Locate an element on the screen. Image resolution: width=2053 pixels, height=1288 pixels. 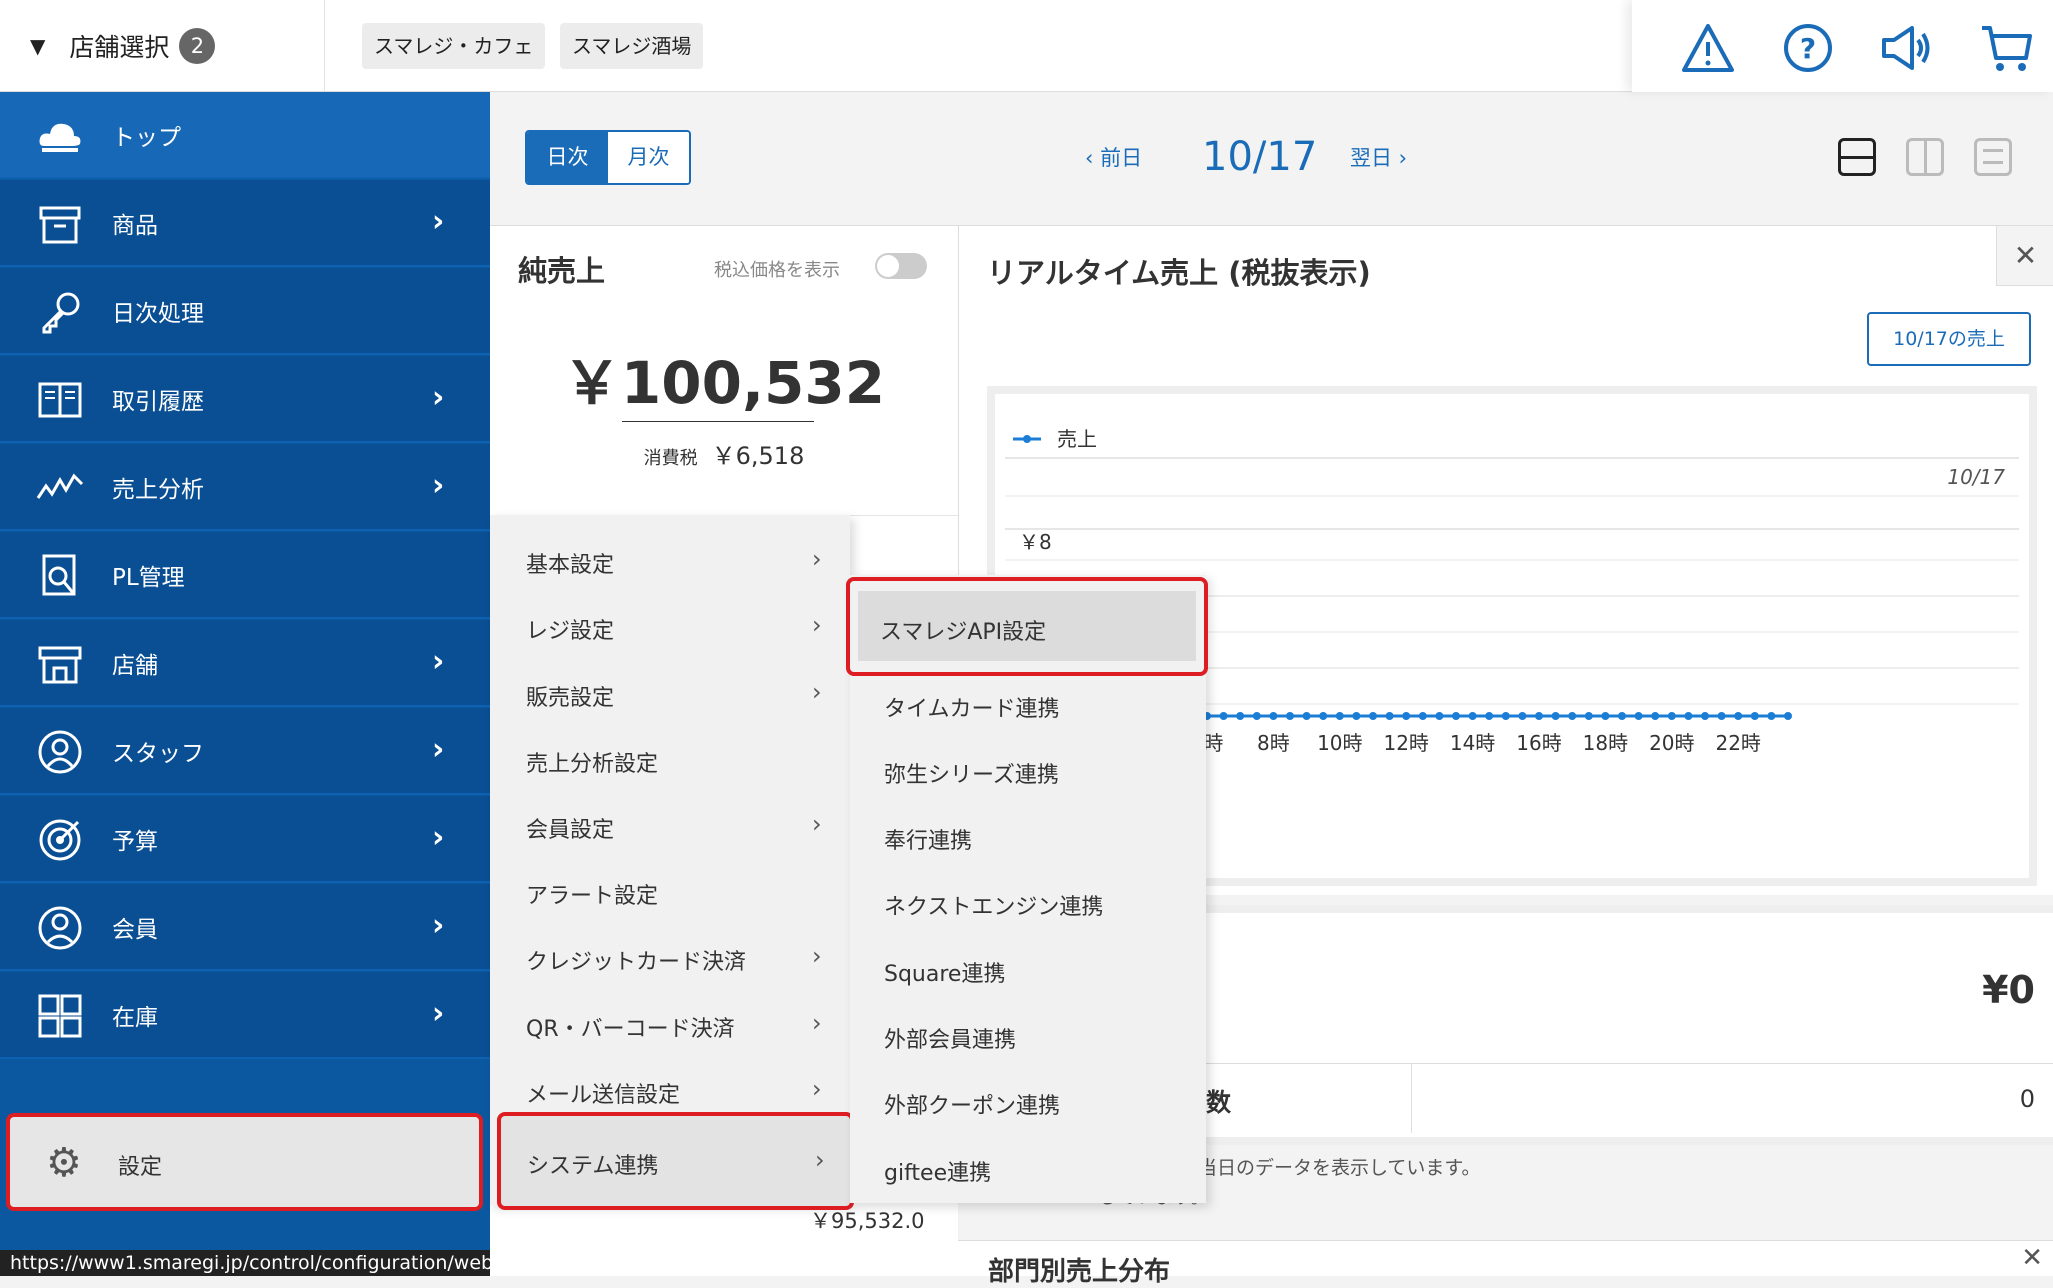
store-select-dropdown: ▼ 店舗選択 2 is located at coordinates (162, 46).